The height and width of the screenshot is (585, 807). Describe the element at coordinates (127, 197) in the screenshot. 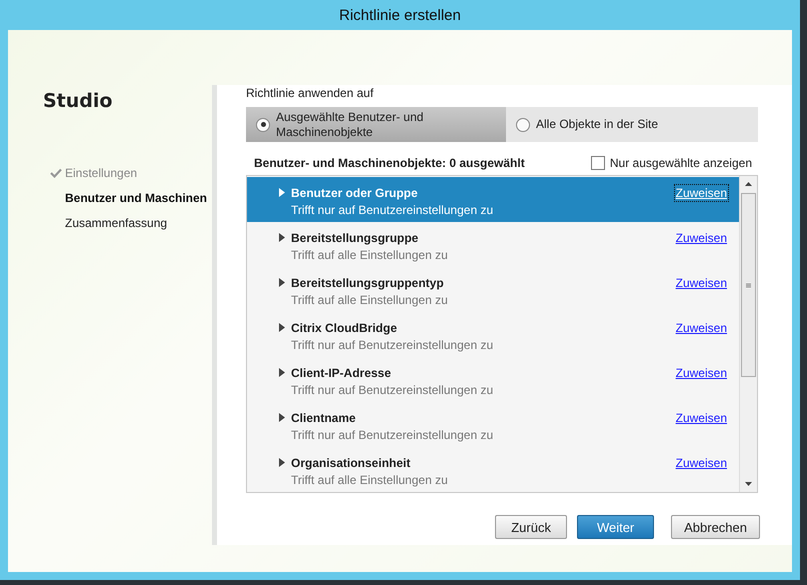

I see `wizard-step: Benutzer und Maschinen` at that location.